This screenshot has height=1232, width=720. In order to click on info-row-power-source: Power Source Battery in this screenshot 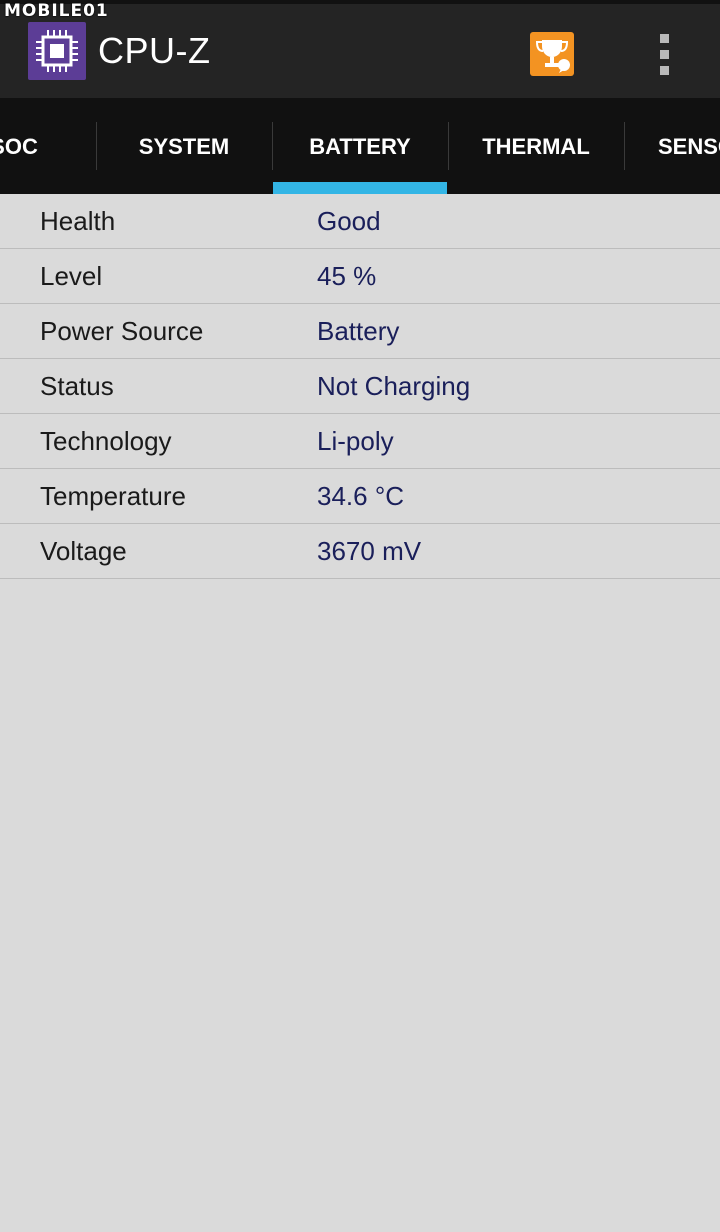, I will do `click(360, 331)`.